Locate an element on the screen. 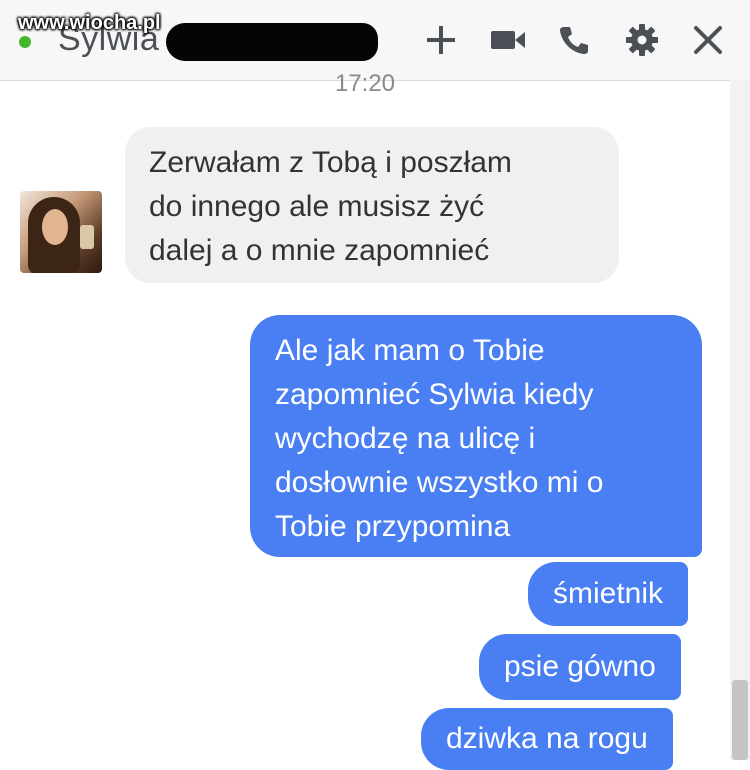  message-text: śmietnik is located at coordinates (608, 593).